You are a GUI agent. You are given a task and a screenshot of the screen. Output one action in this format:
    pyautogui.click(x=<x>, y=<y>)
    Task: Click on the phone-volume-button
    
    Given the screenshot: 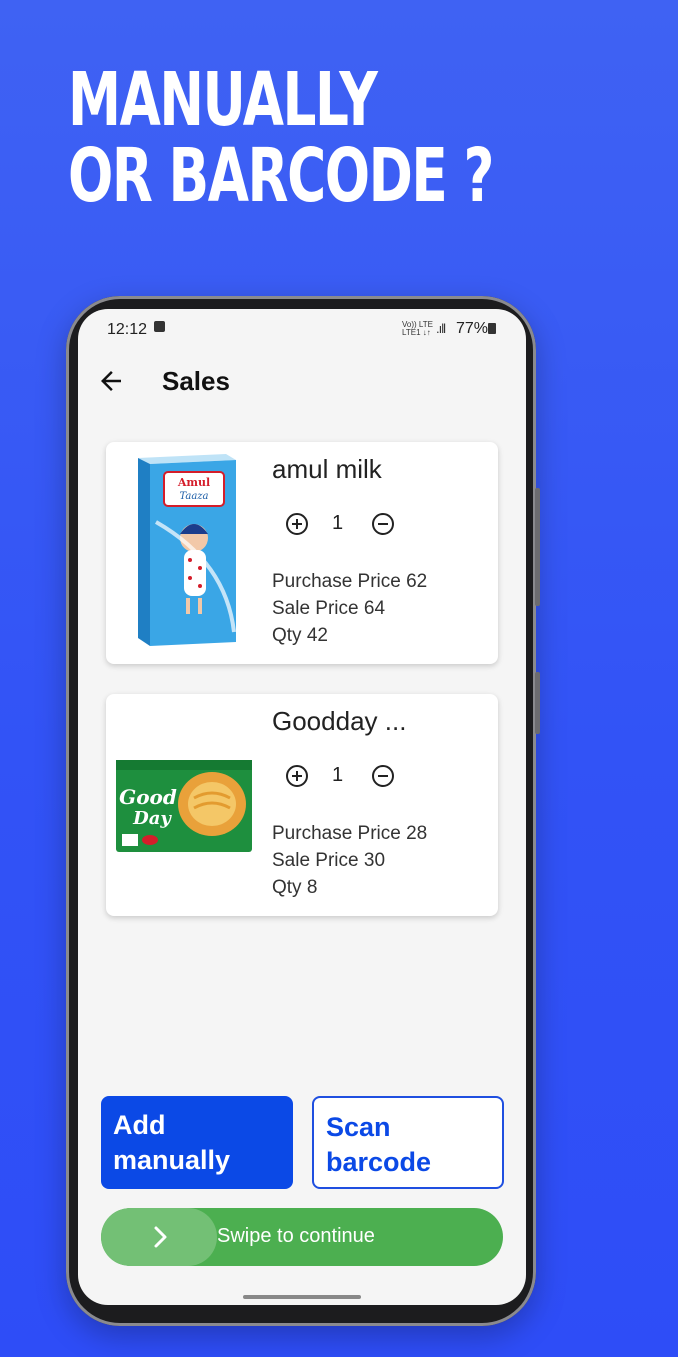 What is the action you would take?
    pyautogui.click(x=537, y=547)
    